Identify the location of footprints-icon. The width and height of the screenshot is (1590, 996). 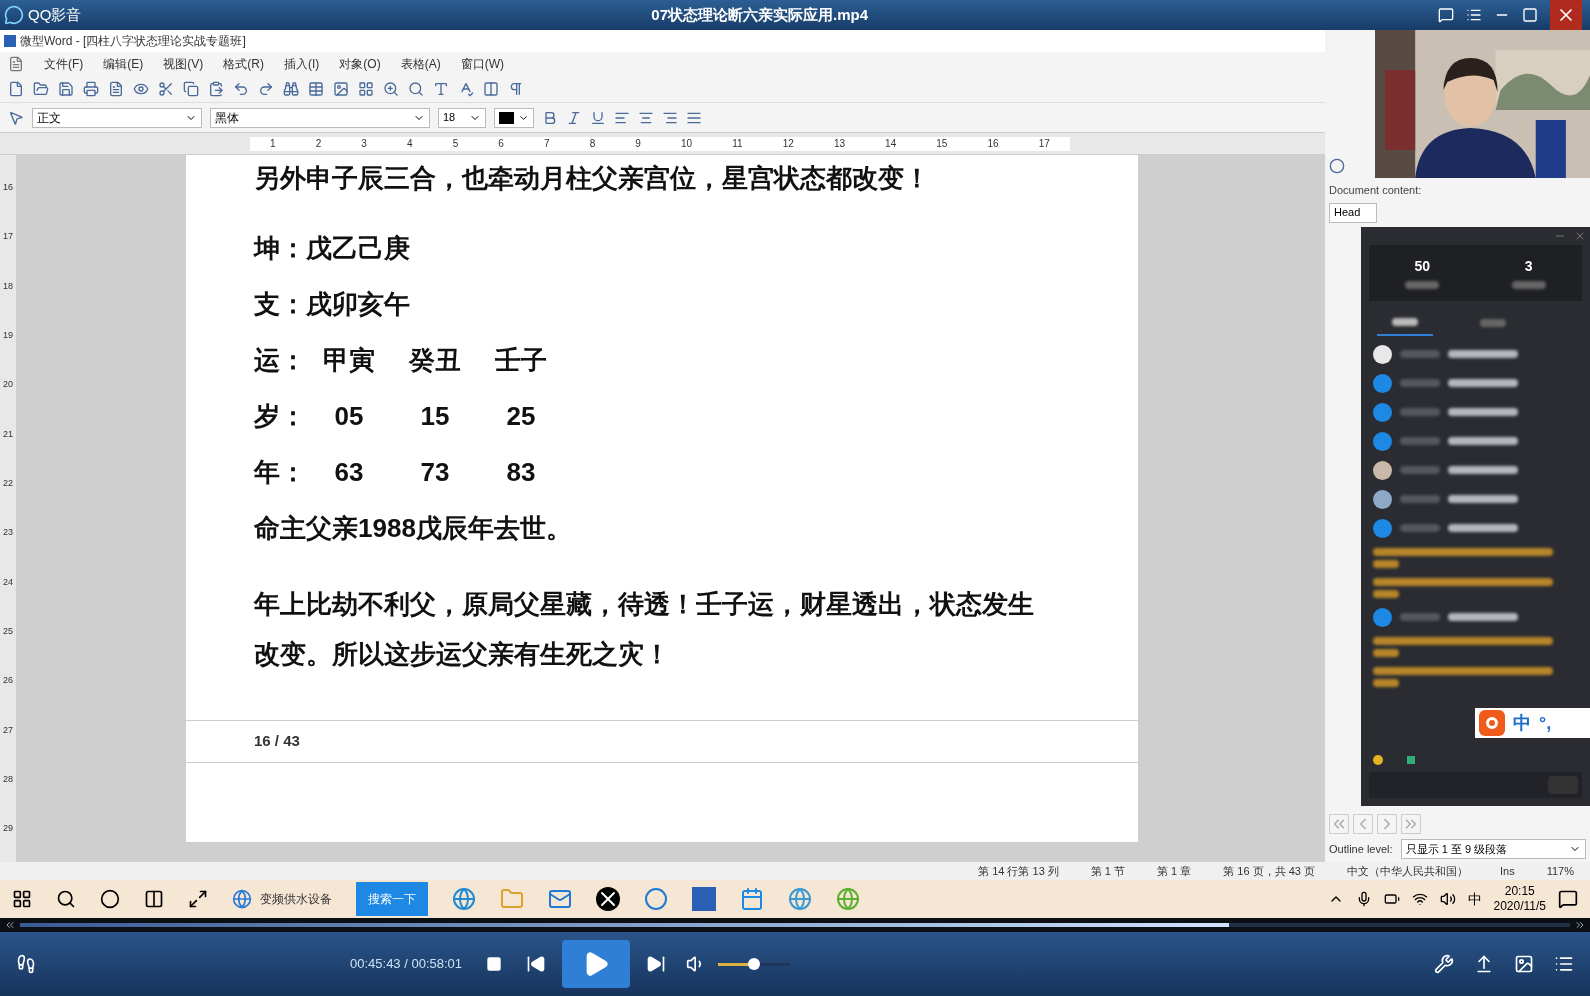
(26, 964).